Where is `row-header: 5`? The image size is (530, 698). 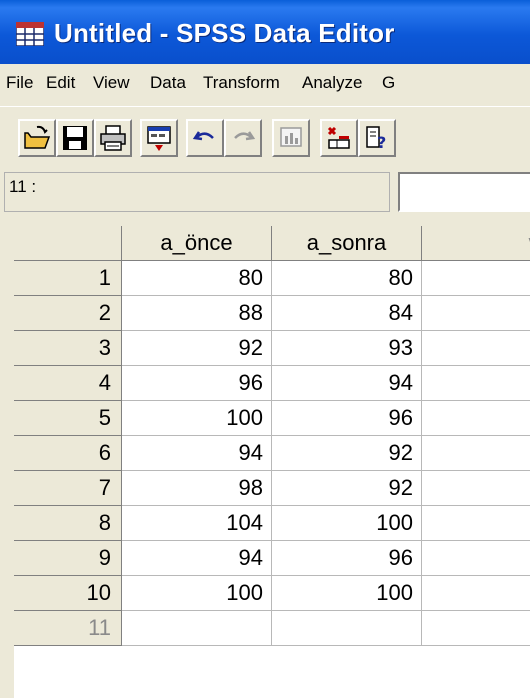 row-header: 5 is located at coordinates (68, 418).